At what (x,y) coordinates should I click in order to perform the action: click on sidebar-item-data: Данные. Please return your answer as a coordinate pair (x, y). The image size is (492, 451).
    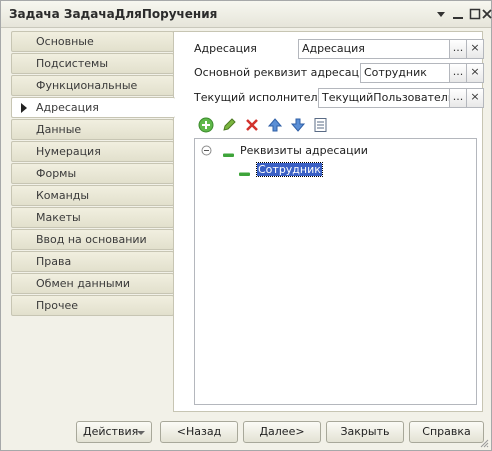
    Looking at the image, I should click on (92, 129).